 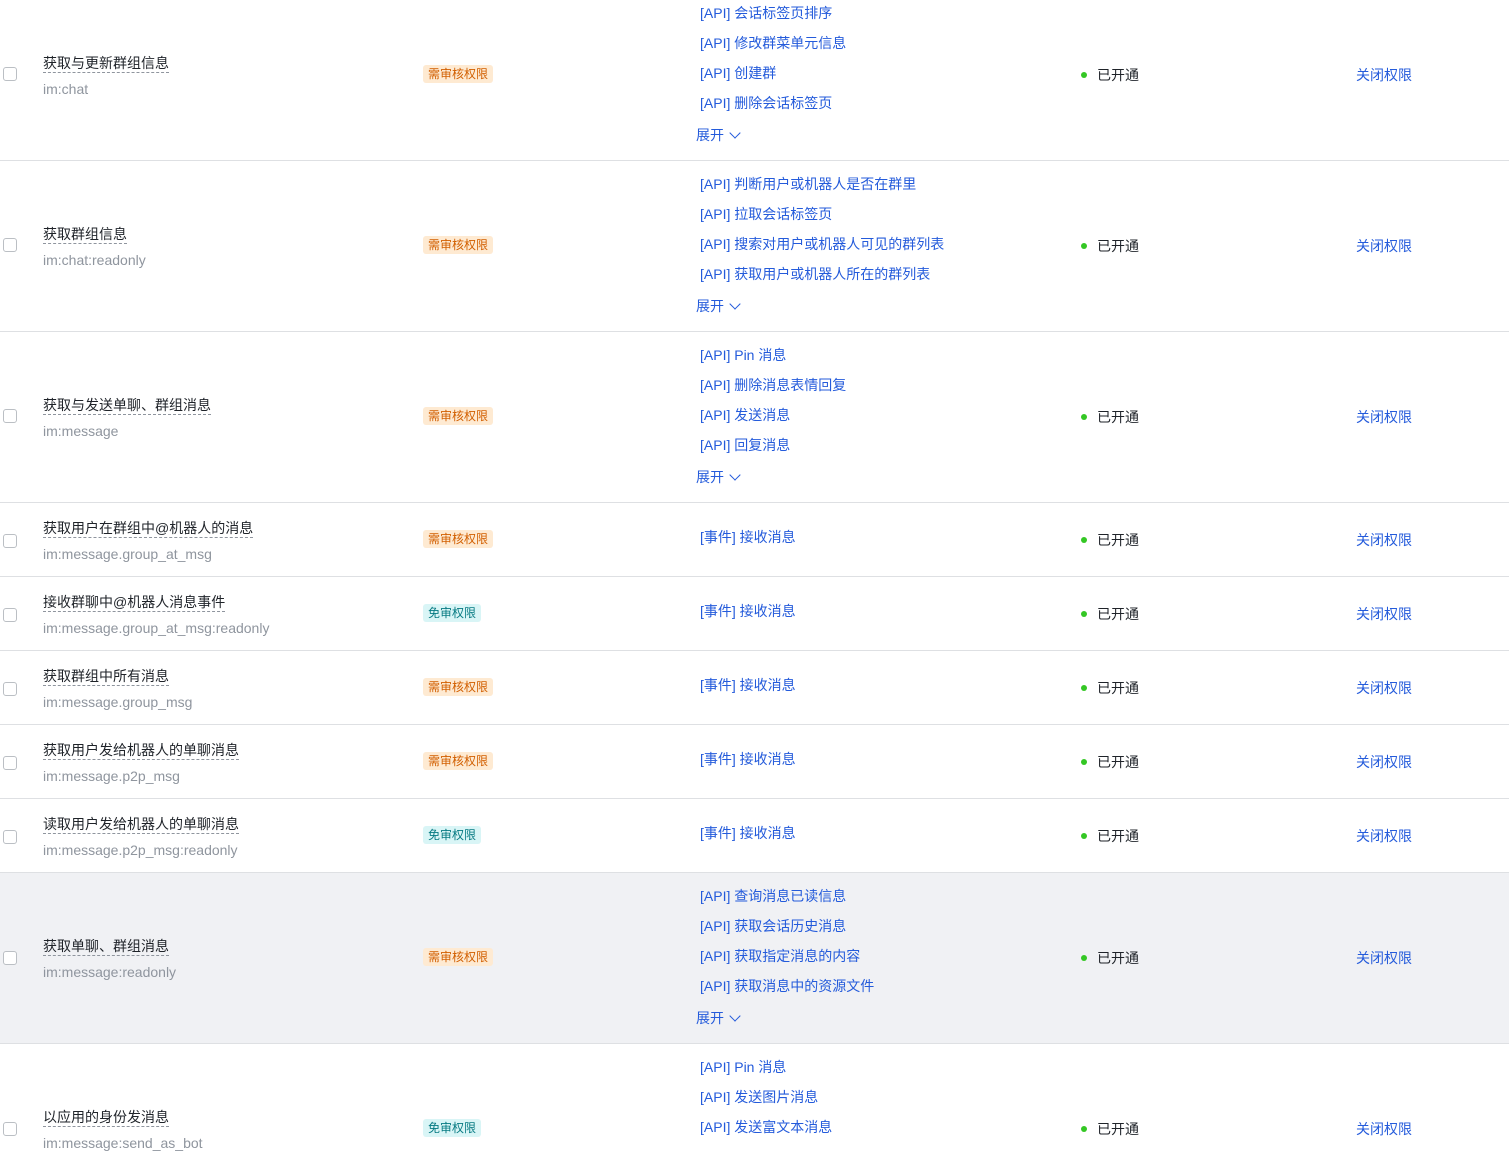 I want to click on api-link: [API] 发送消息, so click(x=745, y=415).